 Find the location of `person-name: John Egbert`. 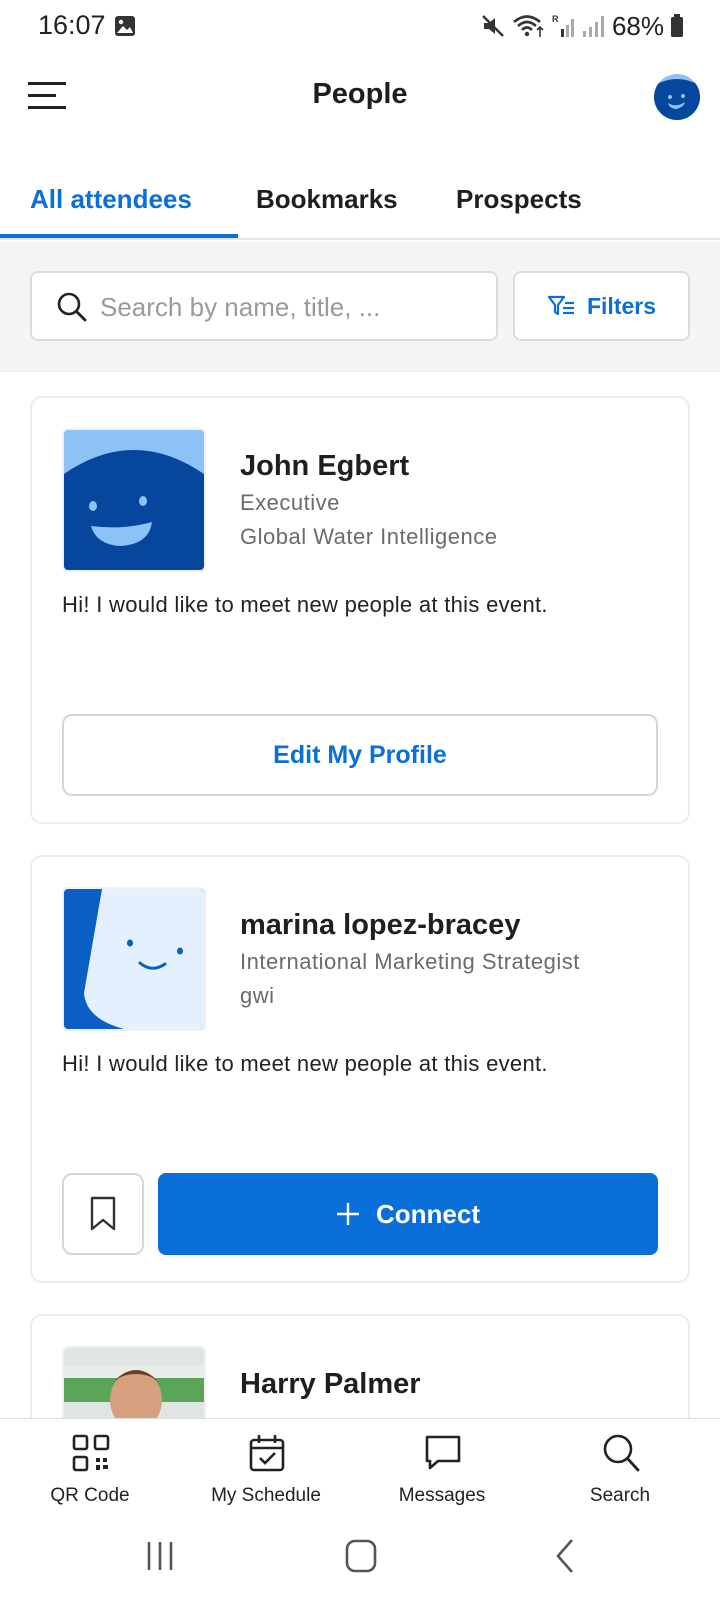

person-name: John Egbert is located at coordinates (324, 466).